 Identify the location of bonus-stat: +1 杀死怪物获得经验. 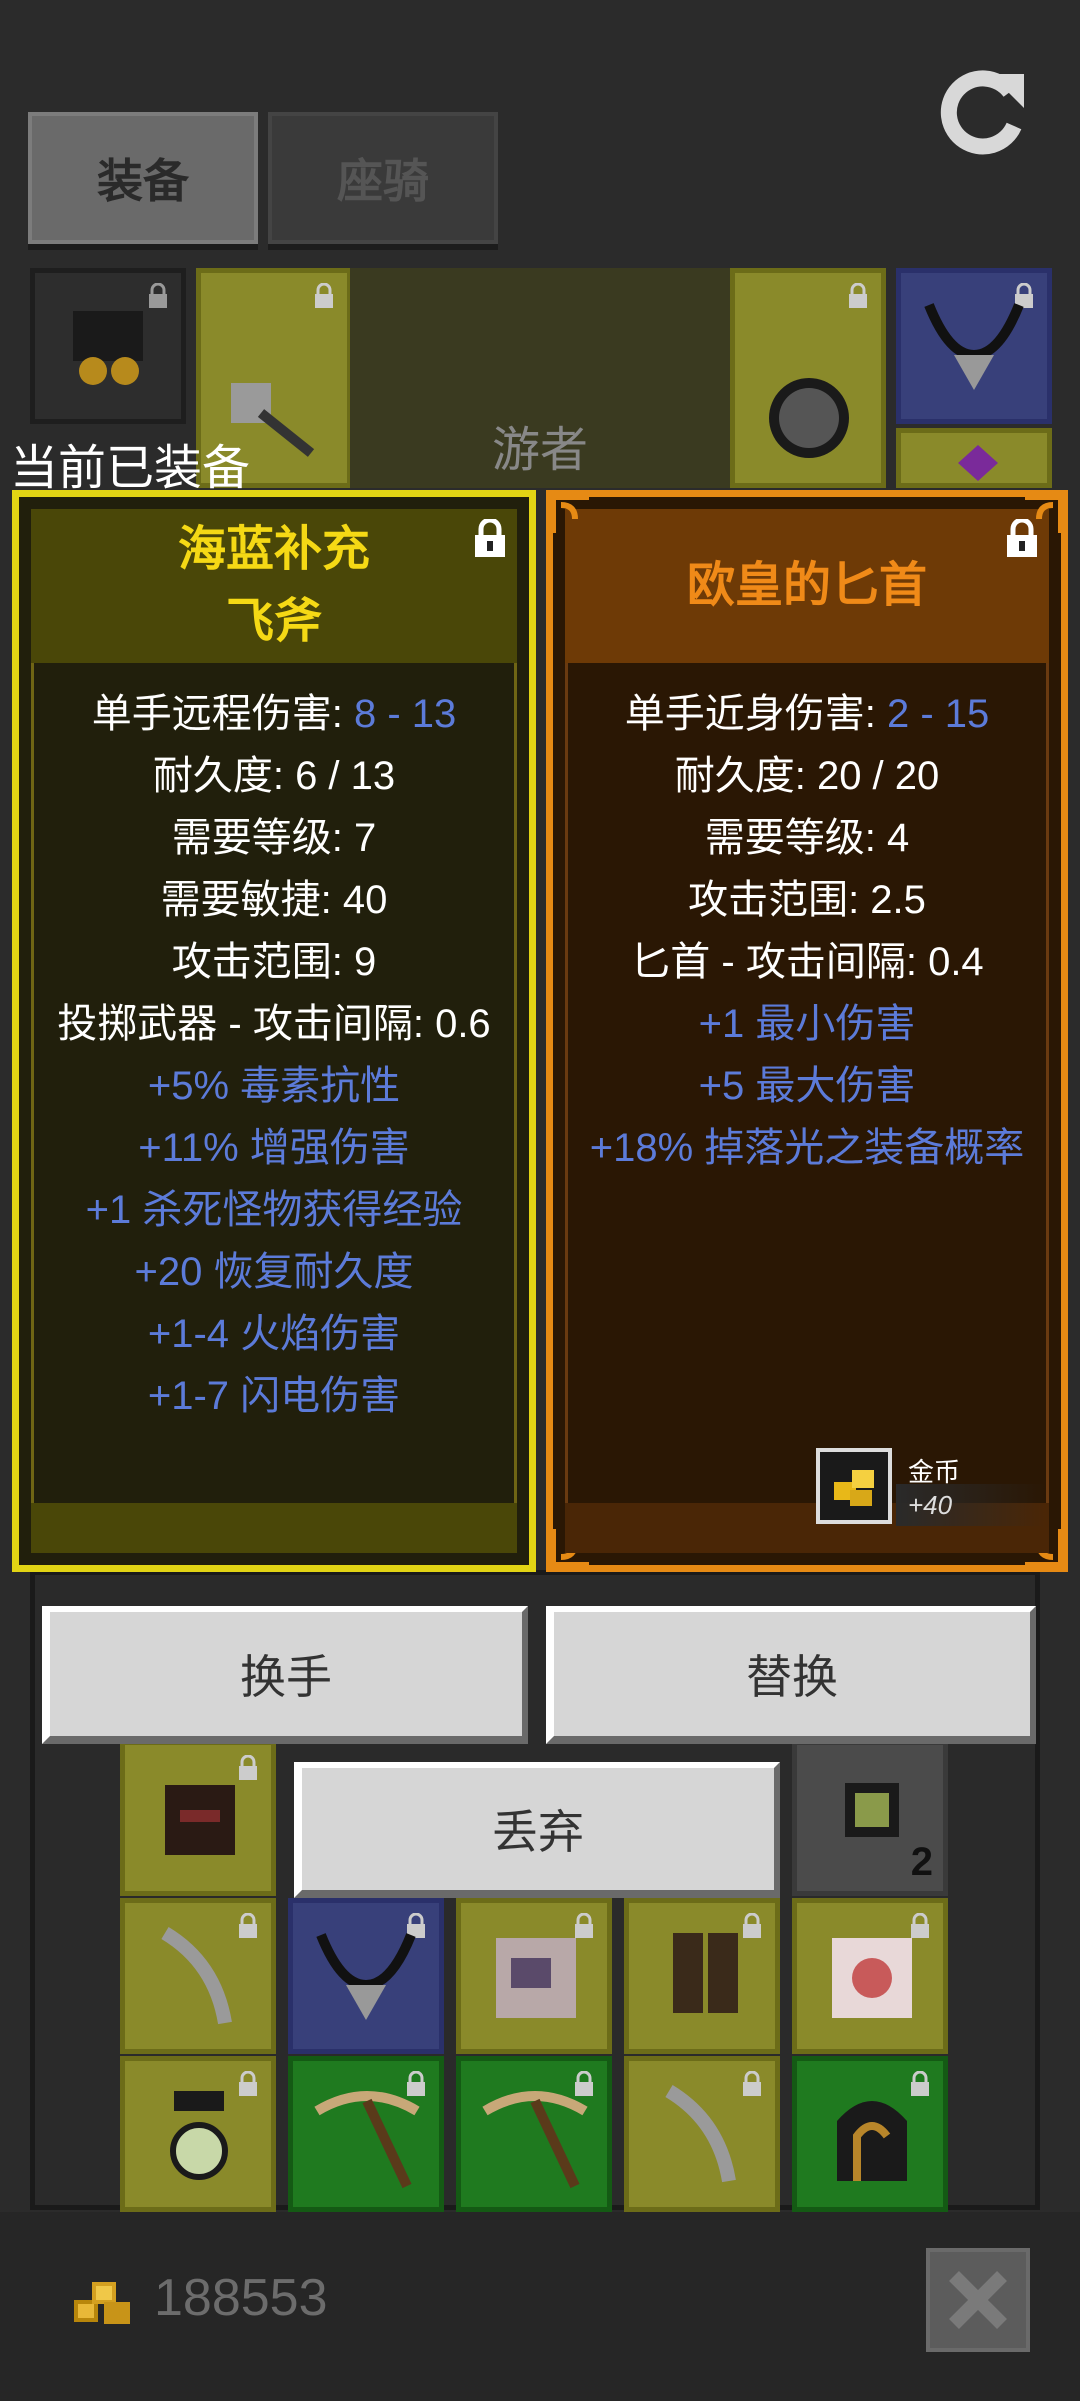
(274, 1210).